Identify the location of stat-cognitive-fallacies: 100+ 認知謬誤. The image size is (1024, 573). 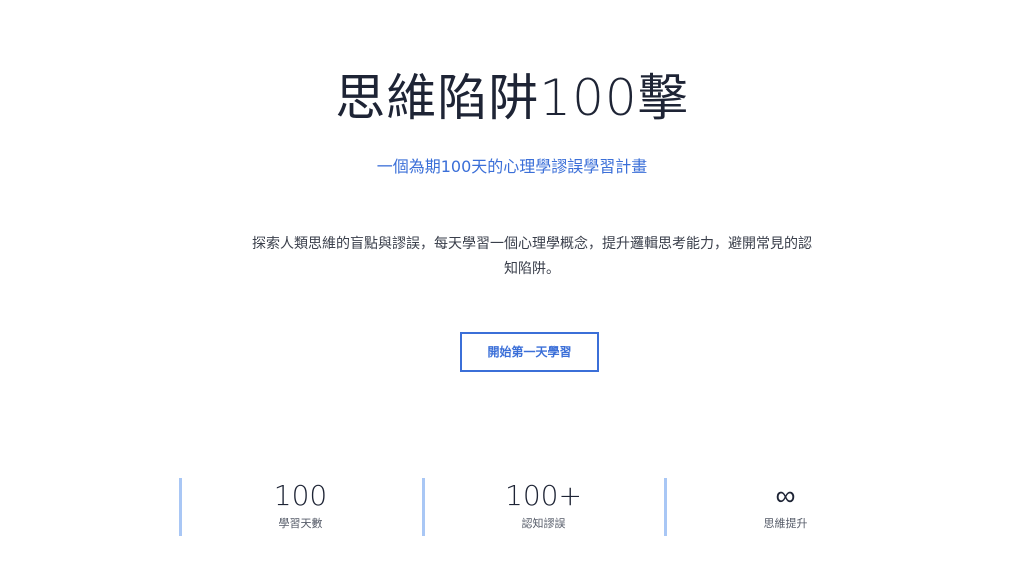
(542, 507).